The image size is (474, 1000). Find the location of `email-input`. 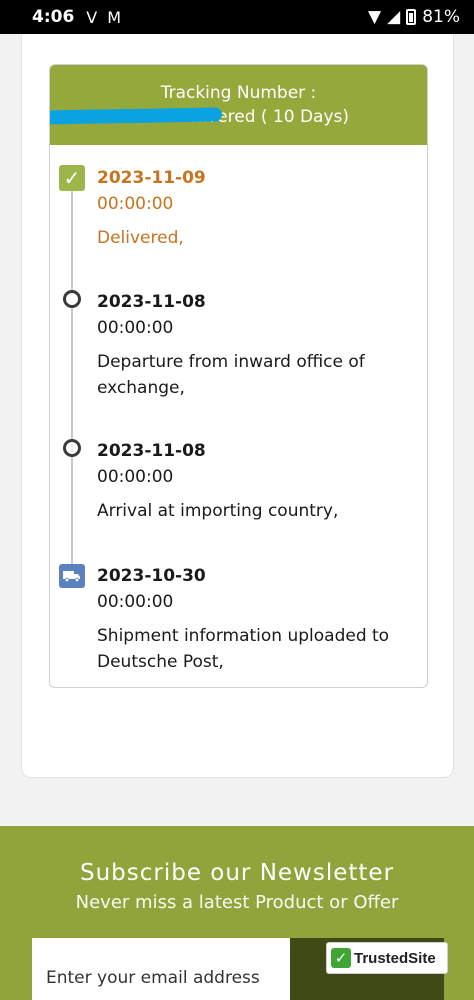

email-input is located at coordinates (161, 969).